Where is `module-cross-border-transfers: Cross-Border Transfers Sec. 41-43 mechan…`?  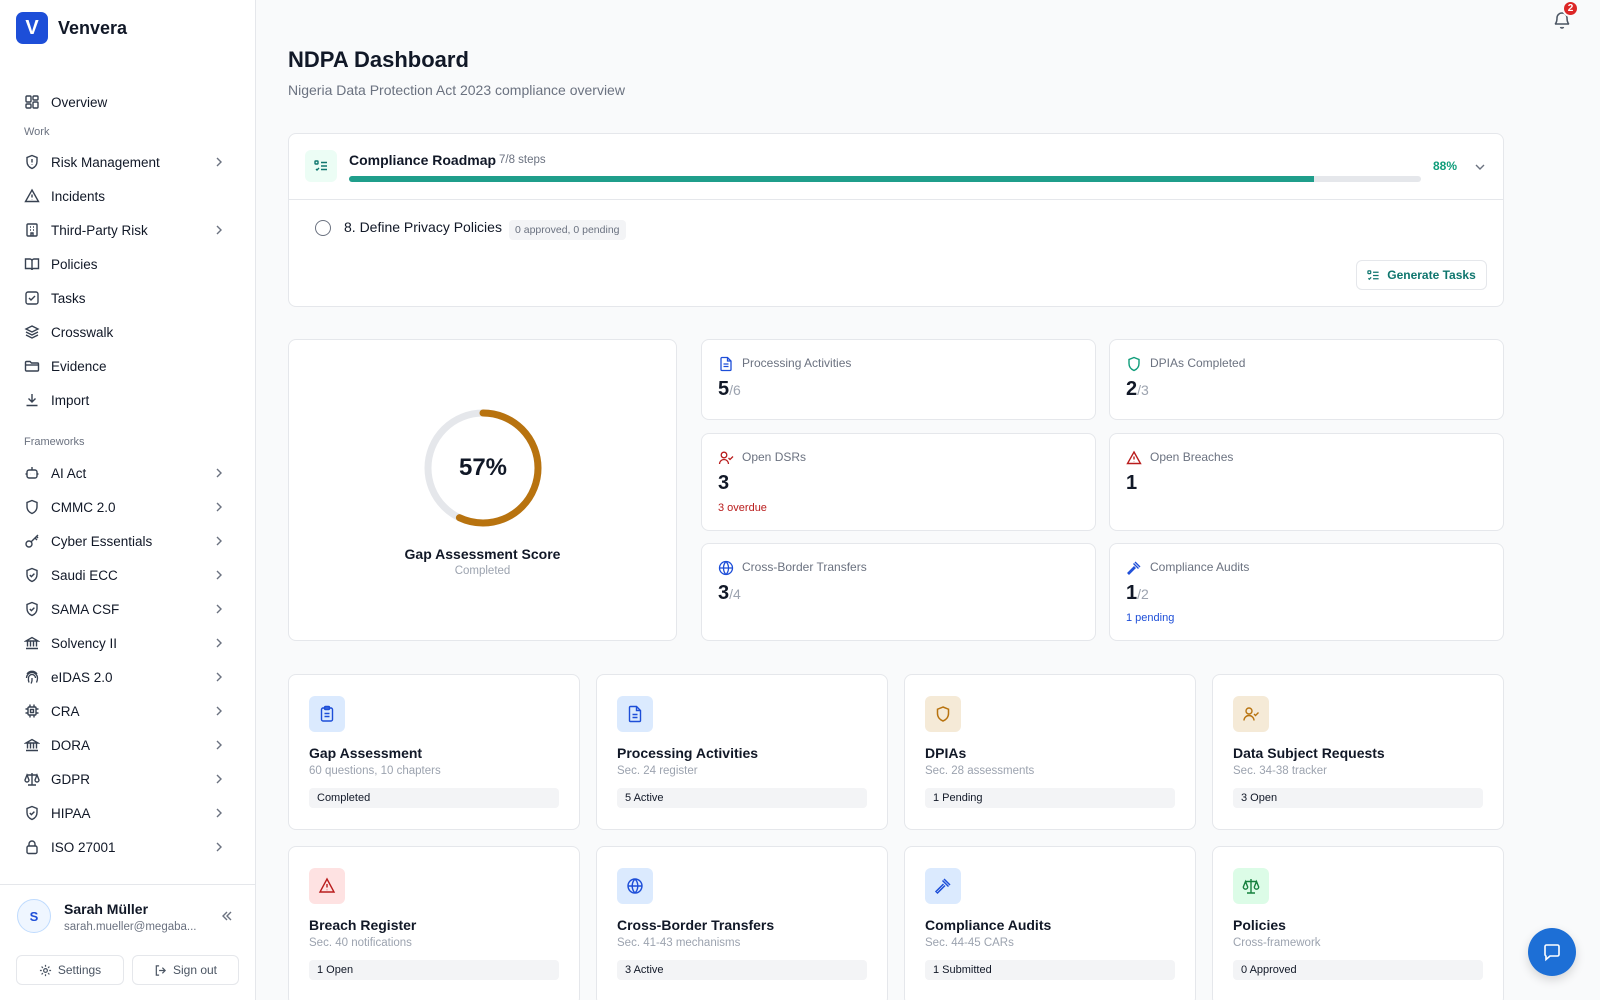
module-cross-border-transfers: Cross-Border Transfers Sec. 41-43 mechan… is located at coordinates (742, 923).